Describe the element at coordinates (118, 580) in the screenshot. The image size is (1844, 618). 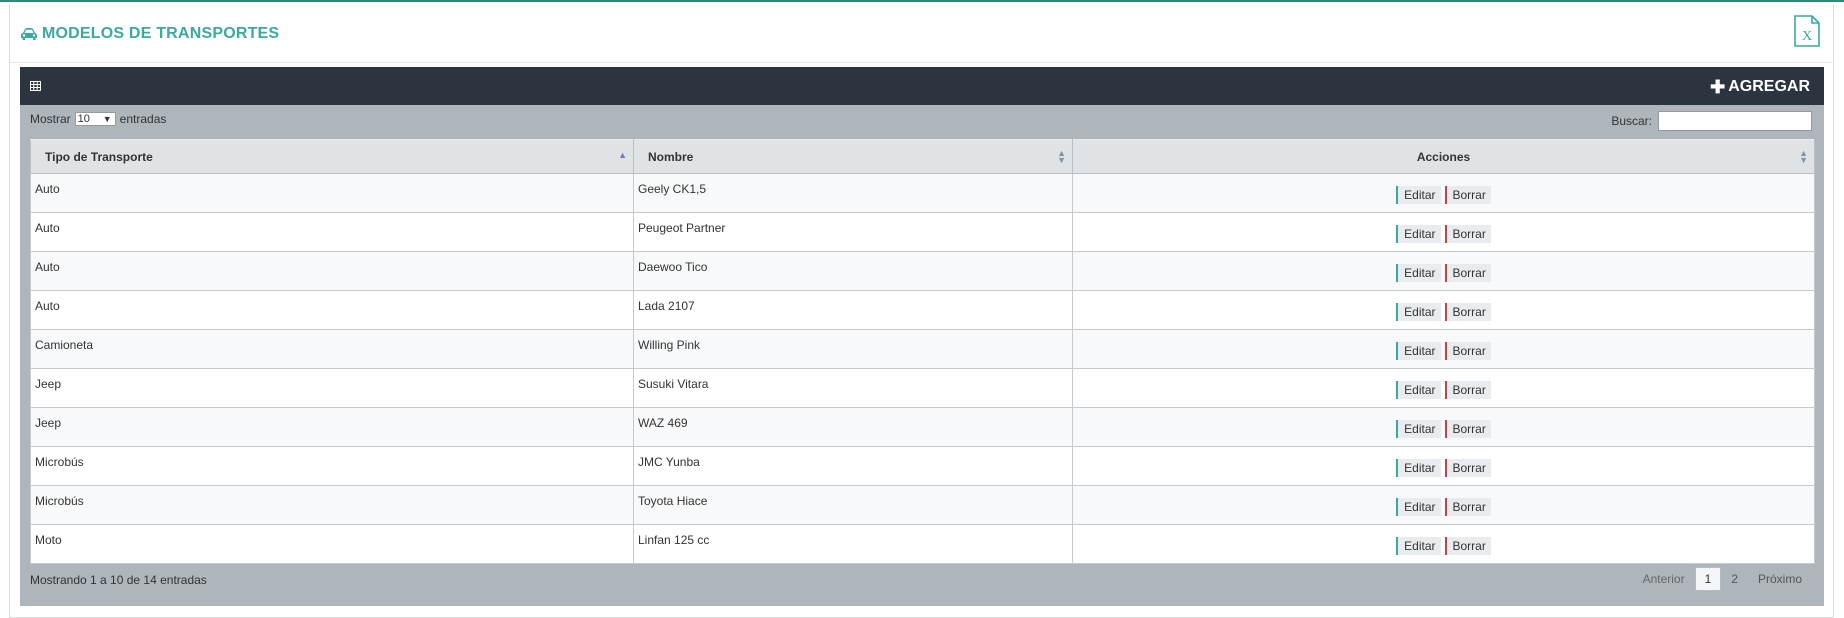
I see `table-info: Mostrando 1 a 10 de 14 entradas` at that location.